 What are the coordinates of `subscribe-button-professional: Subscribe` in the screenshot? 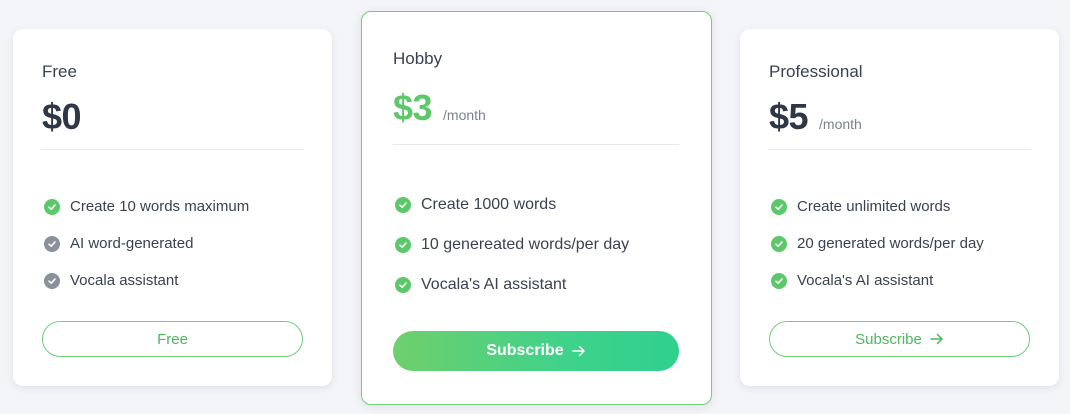 It's located at (899, 339).